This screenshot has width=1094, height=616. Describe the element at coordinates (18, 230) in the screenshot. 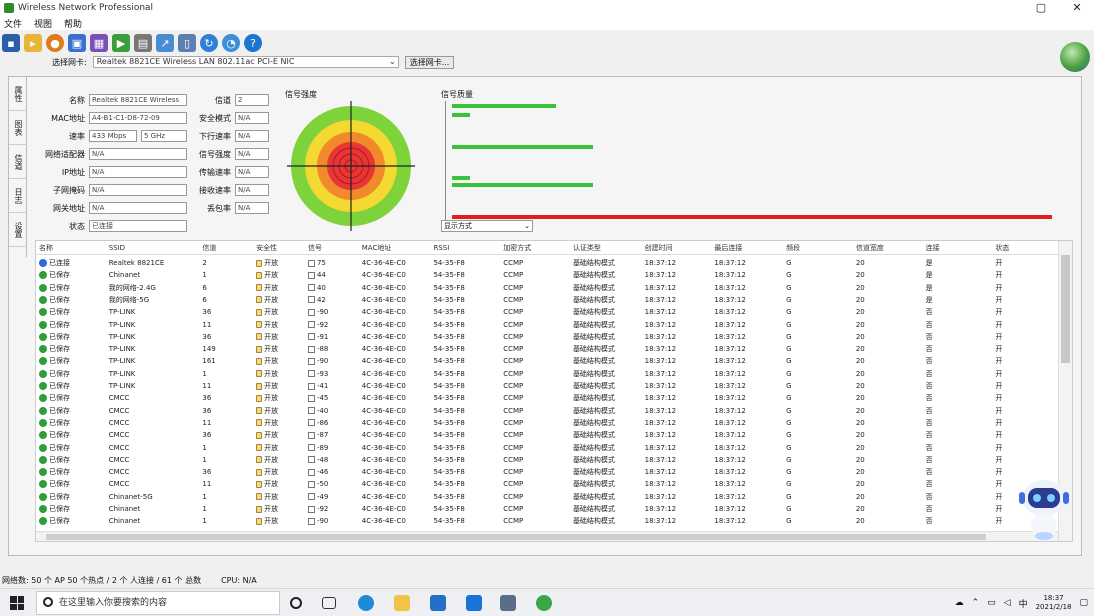

I see `side-tab-settings: 设置` at that location.